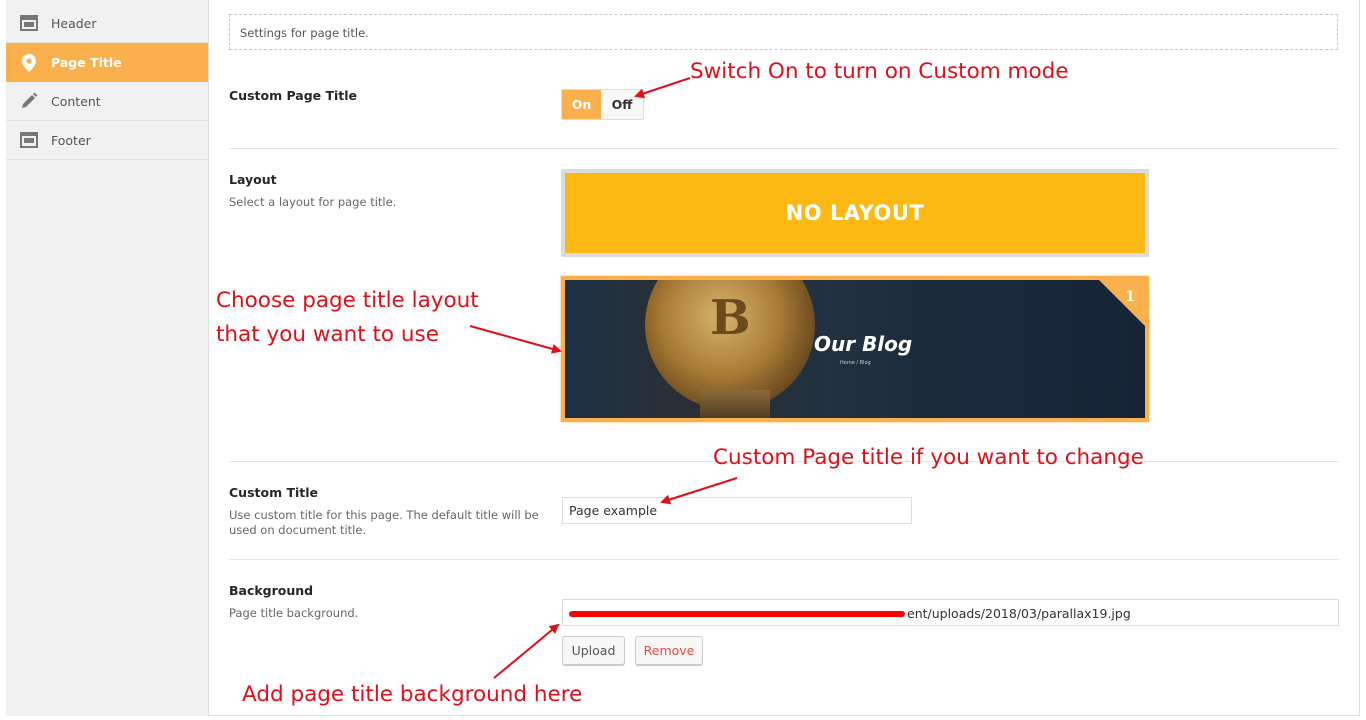 This screenshot has height=720, width=1366. I want to click on section-description: Settings for page title., so click(783, 32).